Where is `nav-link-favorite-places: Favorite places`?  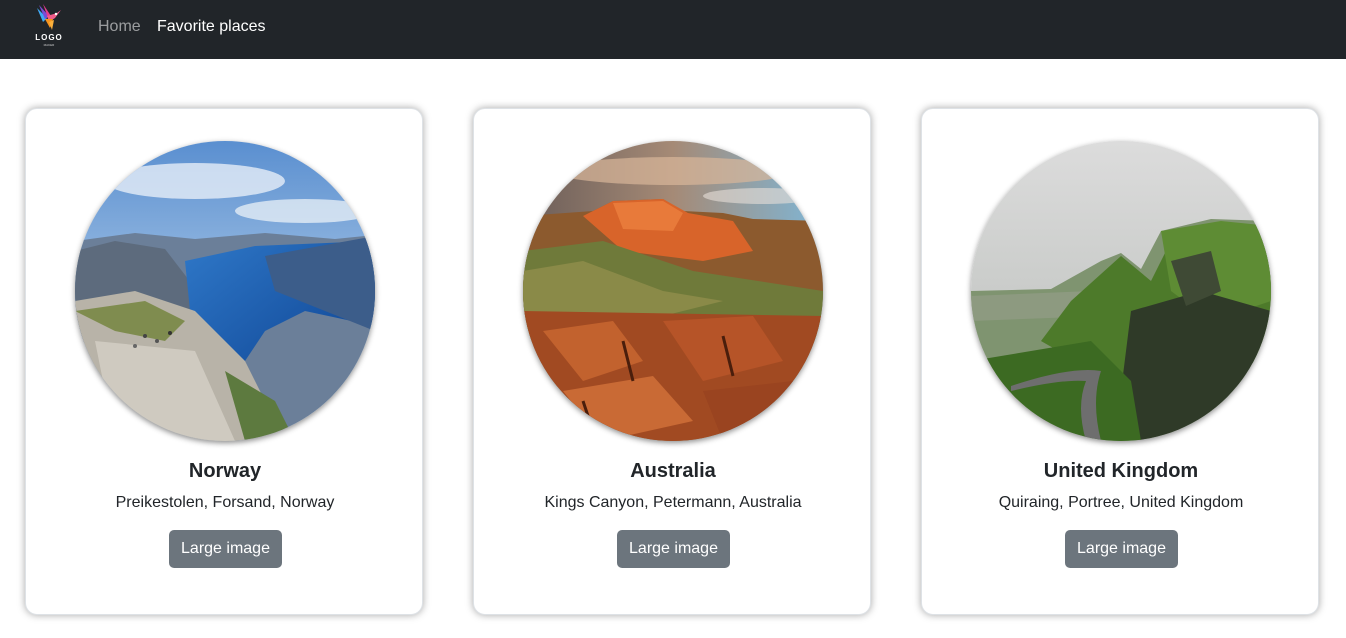 nav-link-favorite-places: Favorite places is located at coordinates (211, 26).